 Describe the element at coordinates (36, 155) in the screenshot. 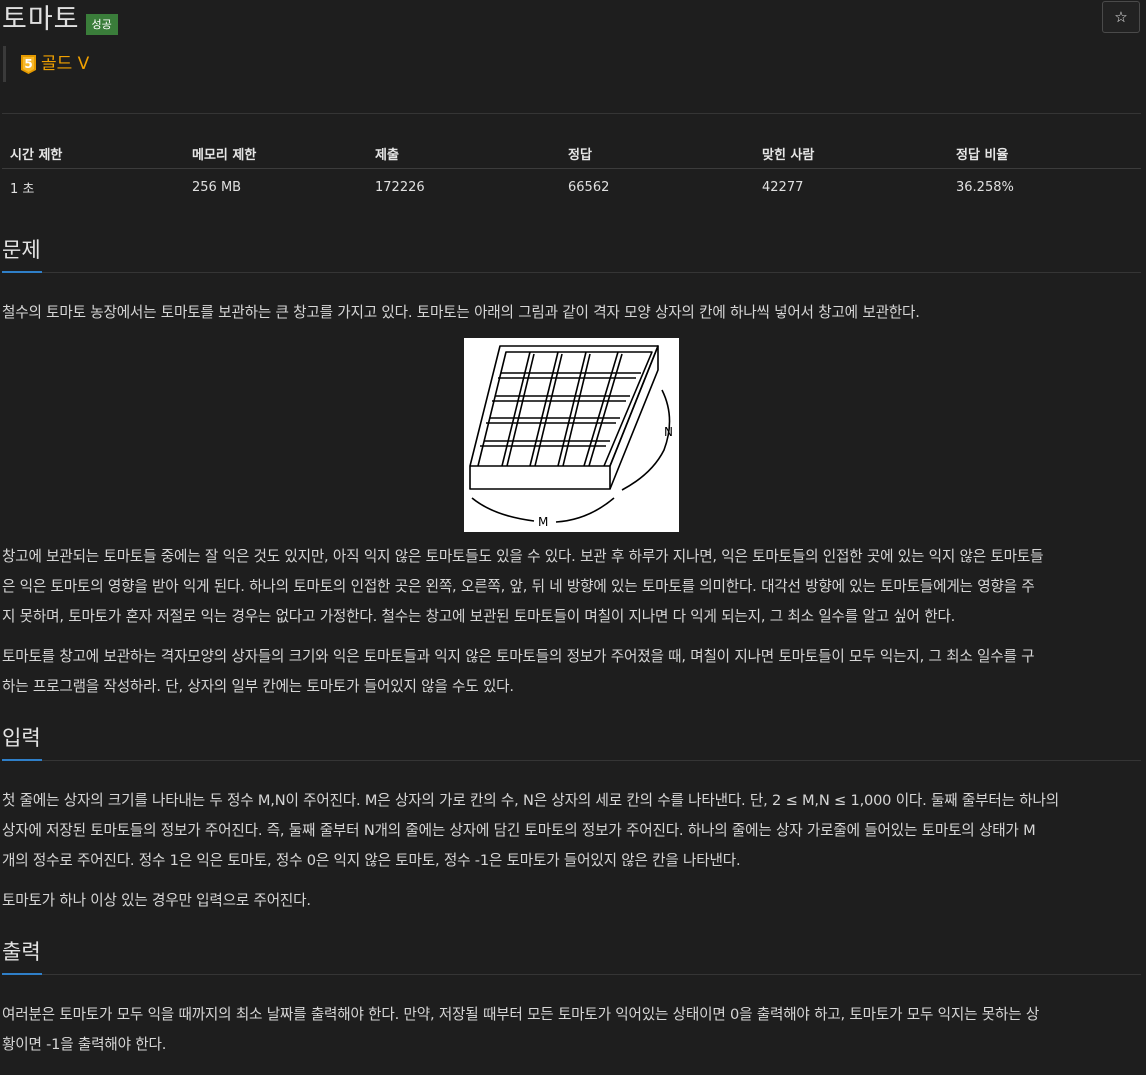

I see `table-header-cell: 시간 제한` at that location.